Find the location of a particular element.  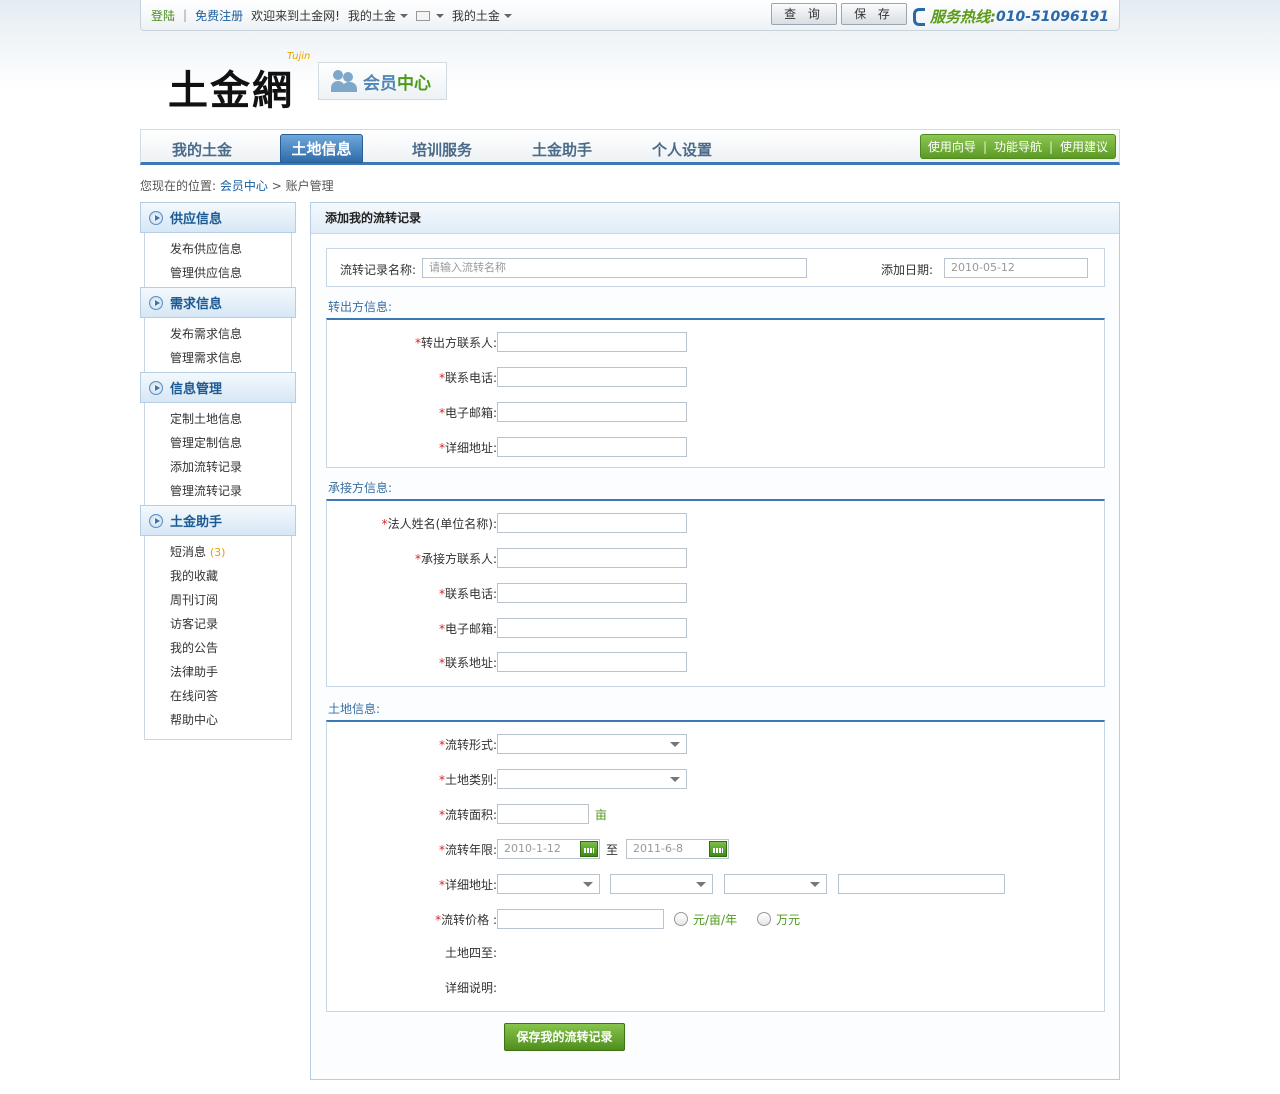

welcome-text: 欢迎来到土金网! is located at coordinates (295, 15).